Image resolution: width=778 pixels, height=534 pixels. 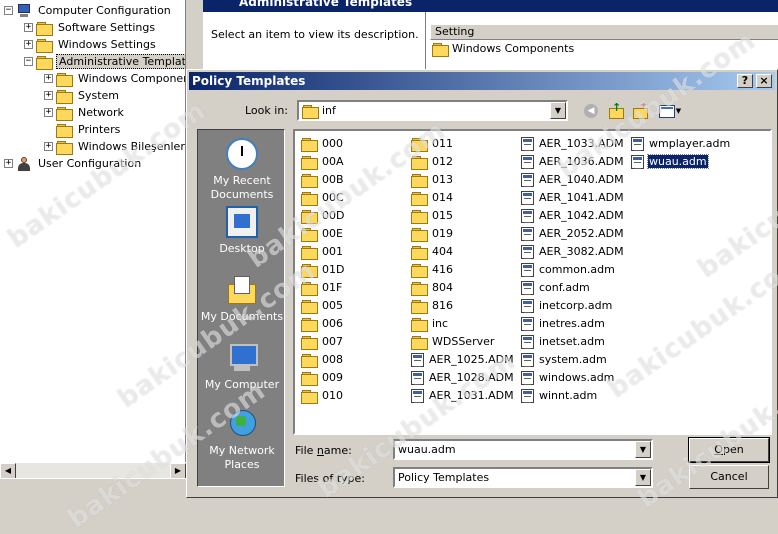 I want to click on folder-item: 014, so click(x=432, y=197).